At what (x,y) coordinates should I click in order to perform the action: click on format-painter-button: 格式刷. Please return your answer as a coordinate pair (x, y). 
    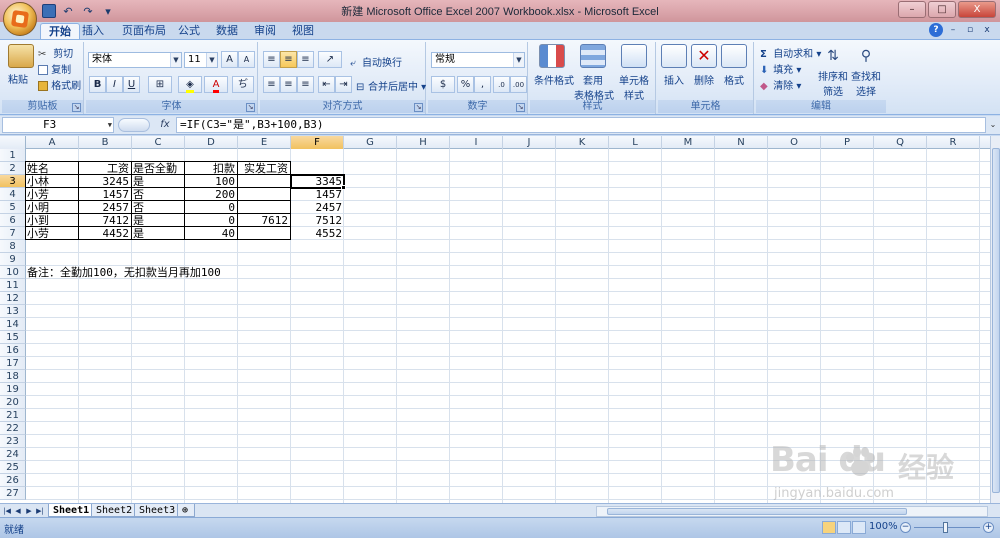
    Looking at the image, I should click on (59, 84).